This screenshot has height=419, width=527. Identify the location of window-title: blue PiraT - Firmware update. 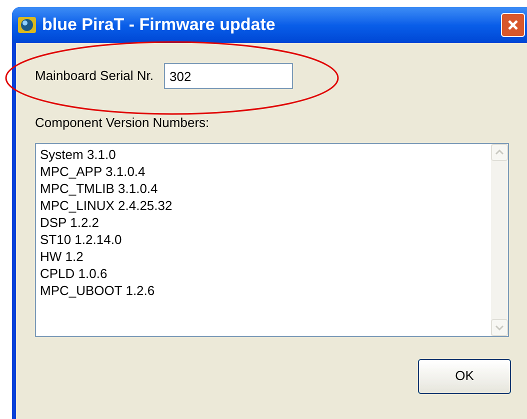
(159, 25).